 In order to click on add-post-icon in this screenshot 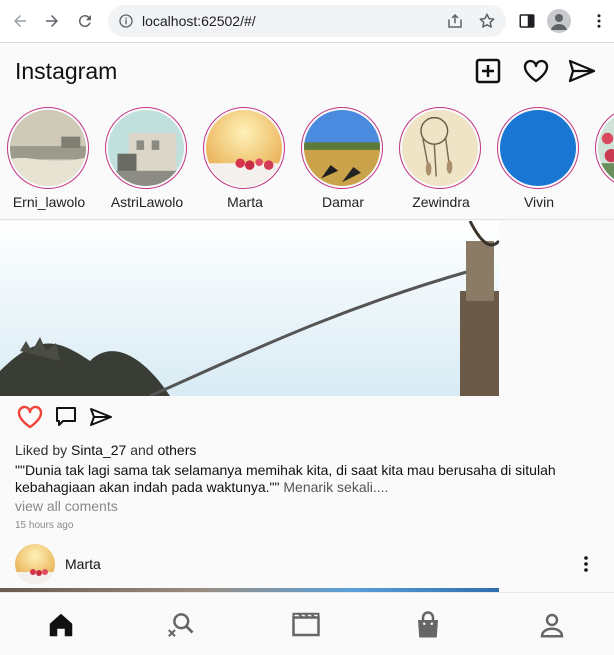, I will do `click(488, 71)`.